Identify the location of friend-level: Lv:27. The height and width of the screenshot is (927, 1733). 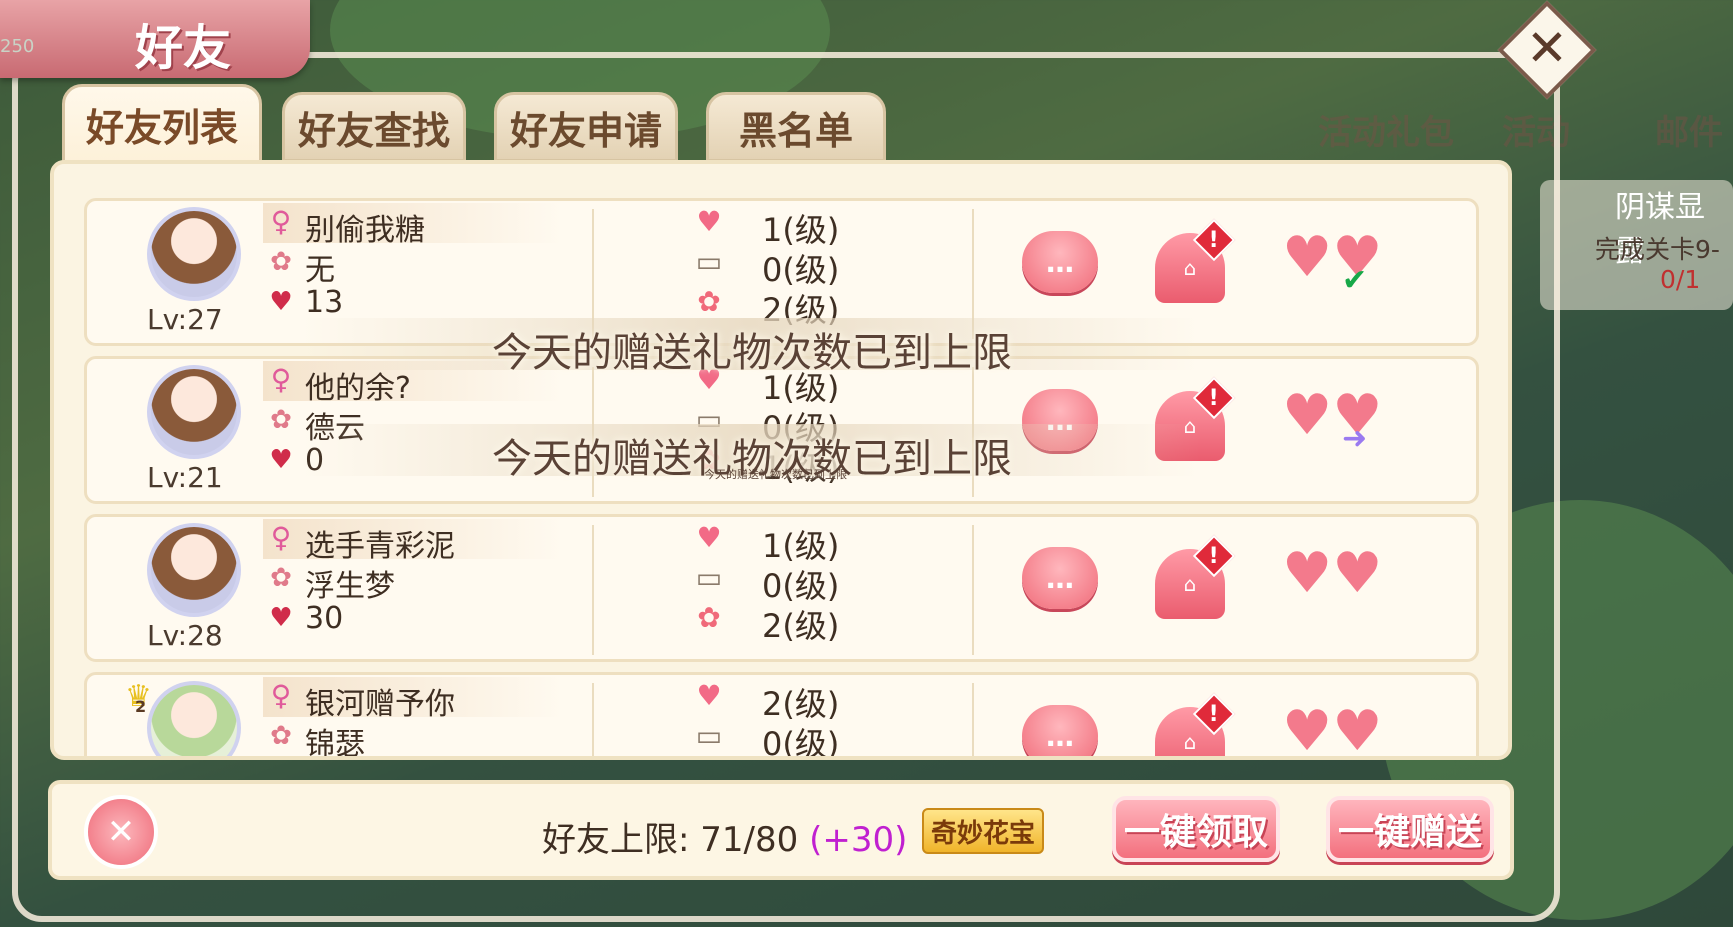
(185, 319).